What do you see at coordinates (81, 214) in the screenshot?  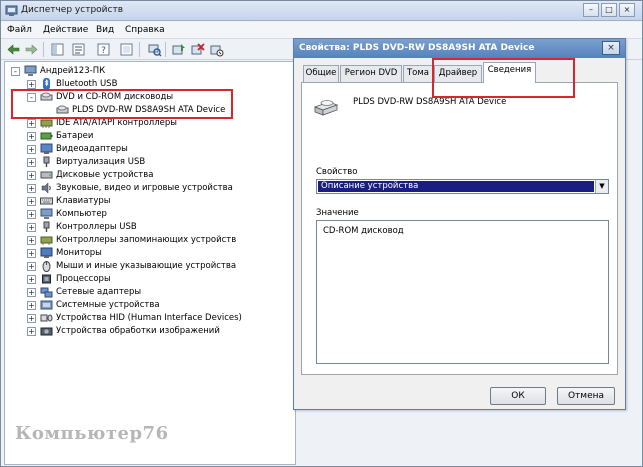 I see `tree-item-label: Компьютер` at bounding box center [81, 214].